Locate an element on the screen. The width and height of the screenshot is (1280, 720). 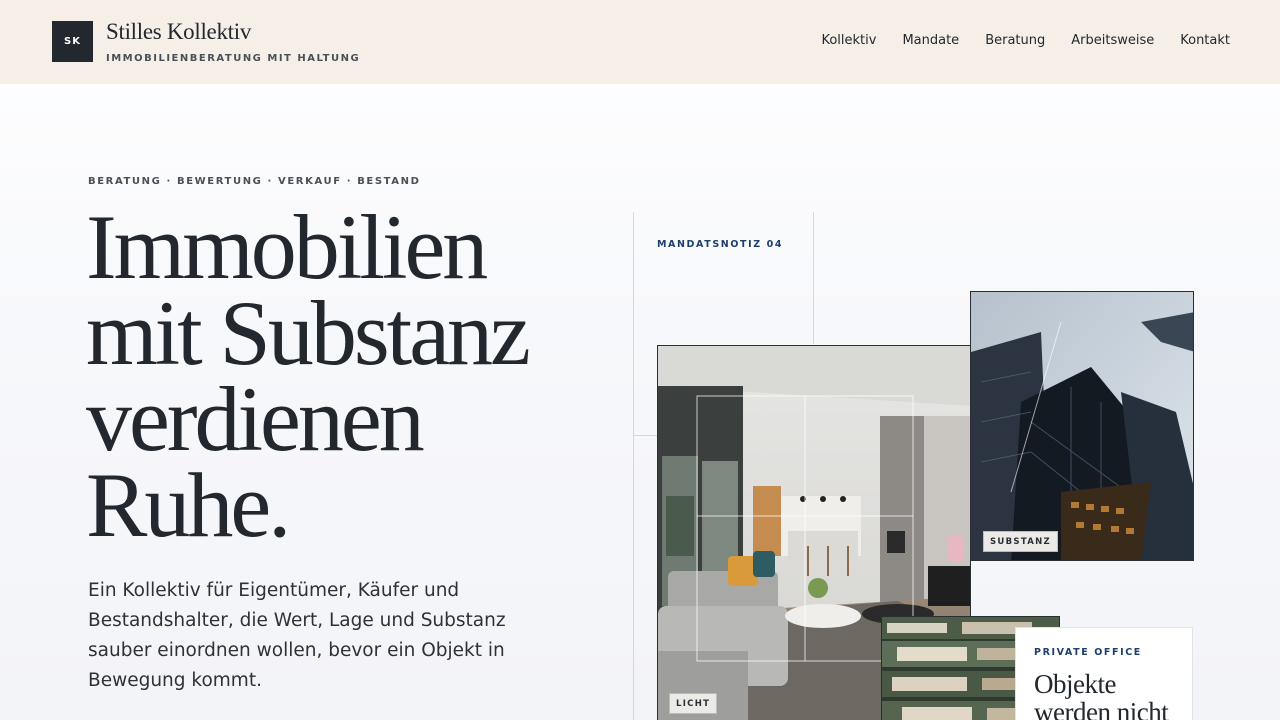
nav-link-arbeitsweise: Arbeitsweise is located at coordinates (1112, 40).